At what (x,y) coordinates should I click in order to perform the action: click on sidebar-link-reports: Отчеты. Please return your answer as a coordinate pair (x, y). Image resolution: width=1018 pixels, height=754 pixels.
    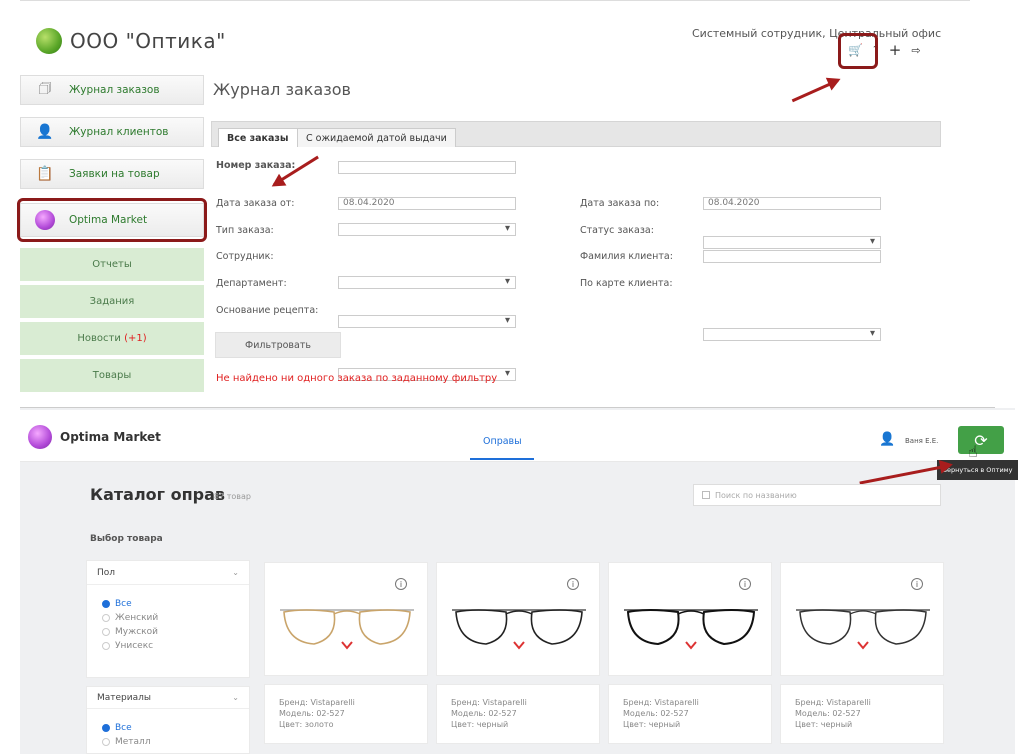
    Looking at the image, I should click on (112, 264).